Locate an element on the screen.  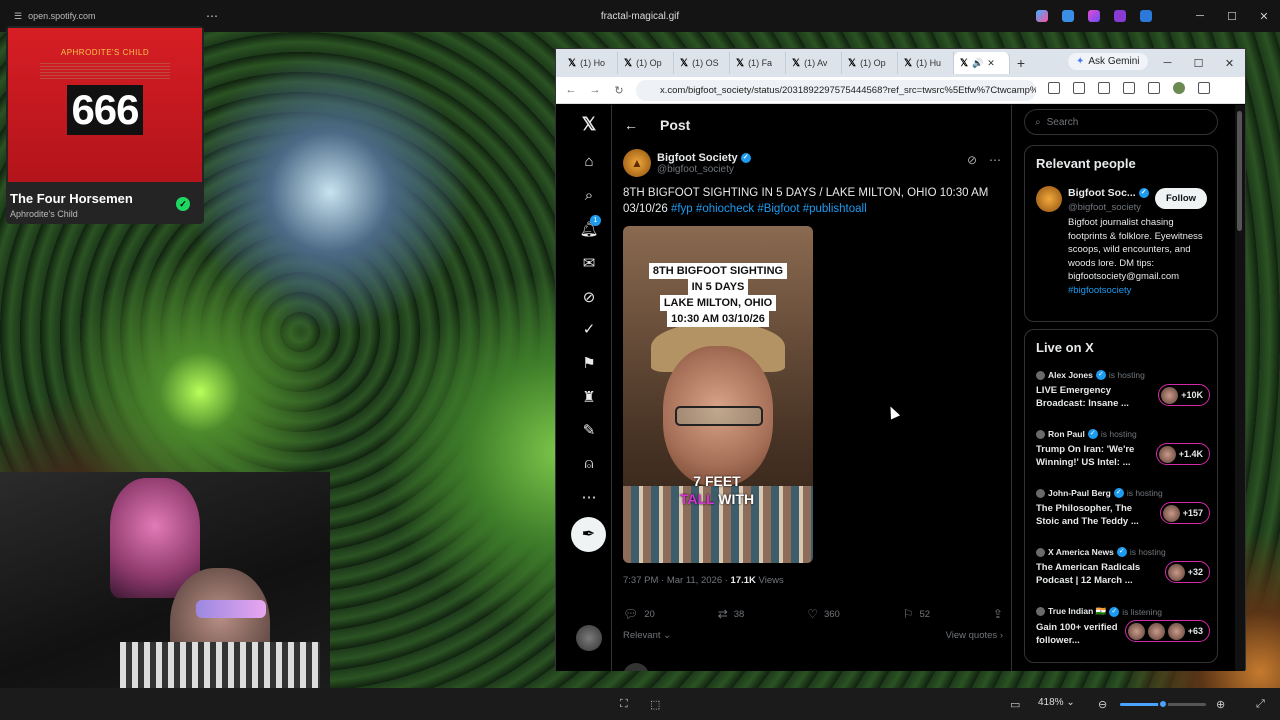
messages-icon: ✉ is located at coordinates (589, 264).